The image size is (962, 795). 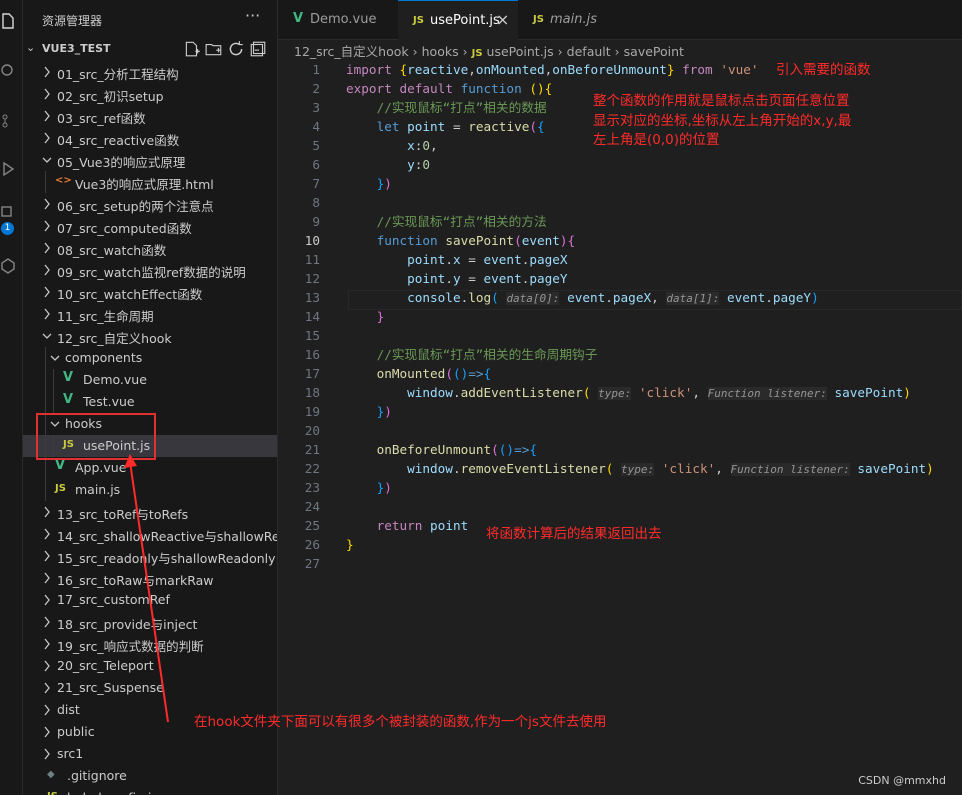 What do you see at coordinates (537, 88) in the screenshot?
I see `code-token: ()` at bounding box center [537, 88].